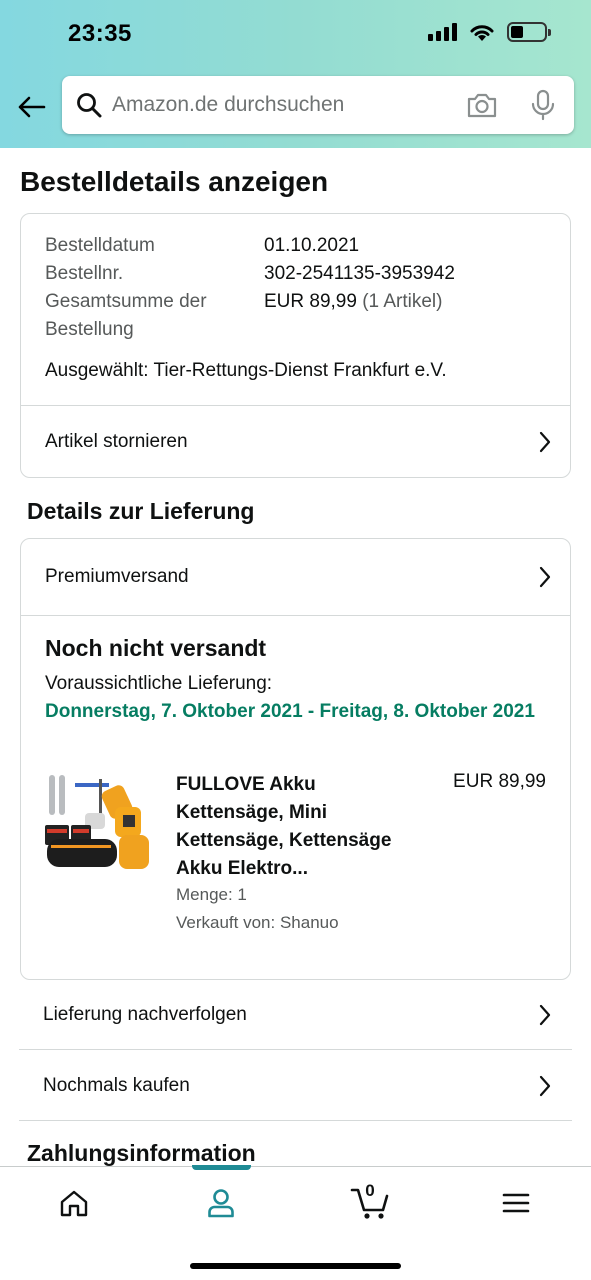 The width and height of the screenshot is (591, 1280). I want to click on shipping-method-label: Premiumversand, so click(117, 576).